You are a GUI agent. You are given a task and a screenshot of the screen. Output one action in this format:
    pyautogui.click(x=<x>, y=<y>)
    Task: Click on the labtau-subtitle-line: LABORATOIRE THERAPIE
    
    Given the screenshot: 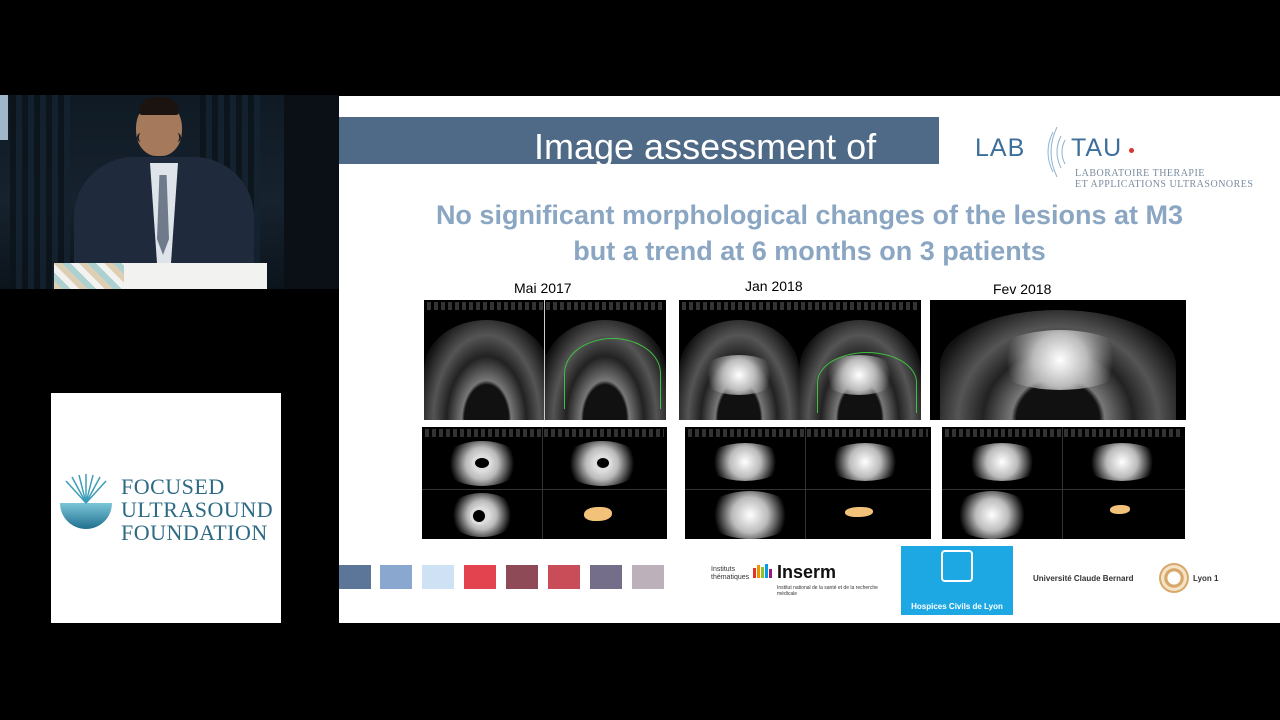 What is the action you would take?
    pyautogui.click(x=1140, y=173)
    